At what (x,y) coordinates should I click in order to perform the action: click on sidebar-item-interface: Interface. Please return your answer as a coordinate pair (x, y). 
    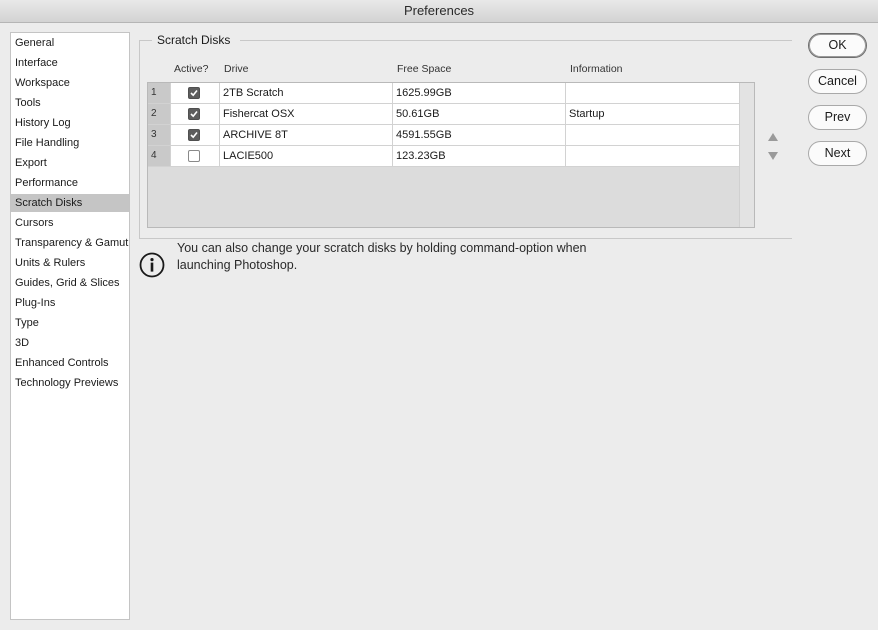
    Looking at the image, I should click on (70, 63).